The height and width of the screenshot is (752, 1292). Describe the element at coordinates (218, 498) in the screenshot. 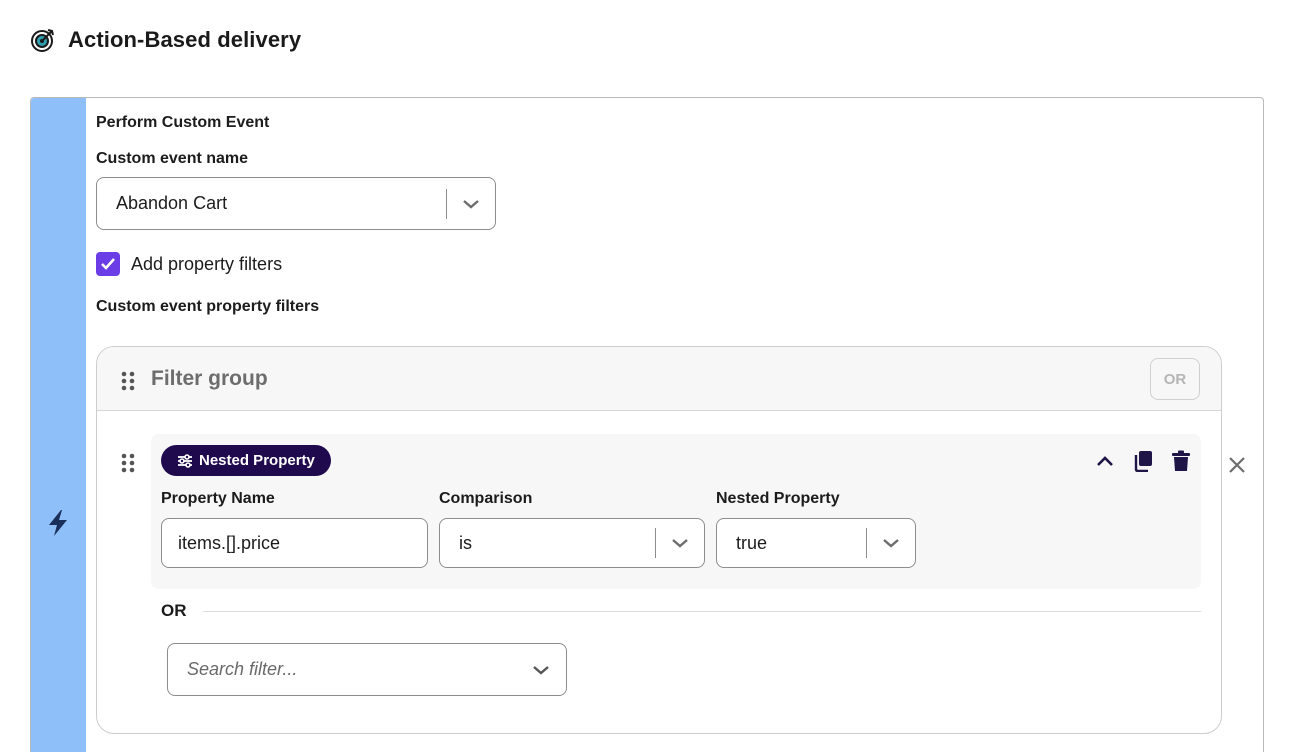

I see `property-name-label: Property Name` at that location.